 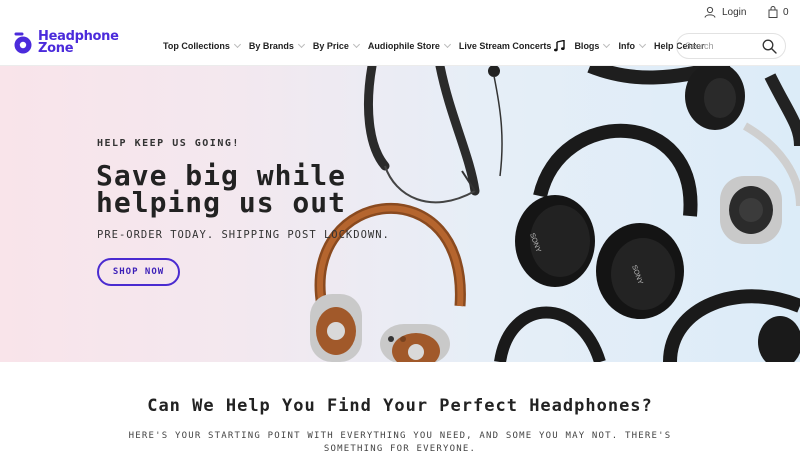 I want to click on music-note-icon, so click(x=560, y=46).